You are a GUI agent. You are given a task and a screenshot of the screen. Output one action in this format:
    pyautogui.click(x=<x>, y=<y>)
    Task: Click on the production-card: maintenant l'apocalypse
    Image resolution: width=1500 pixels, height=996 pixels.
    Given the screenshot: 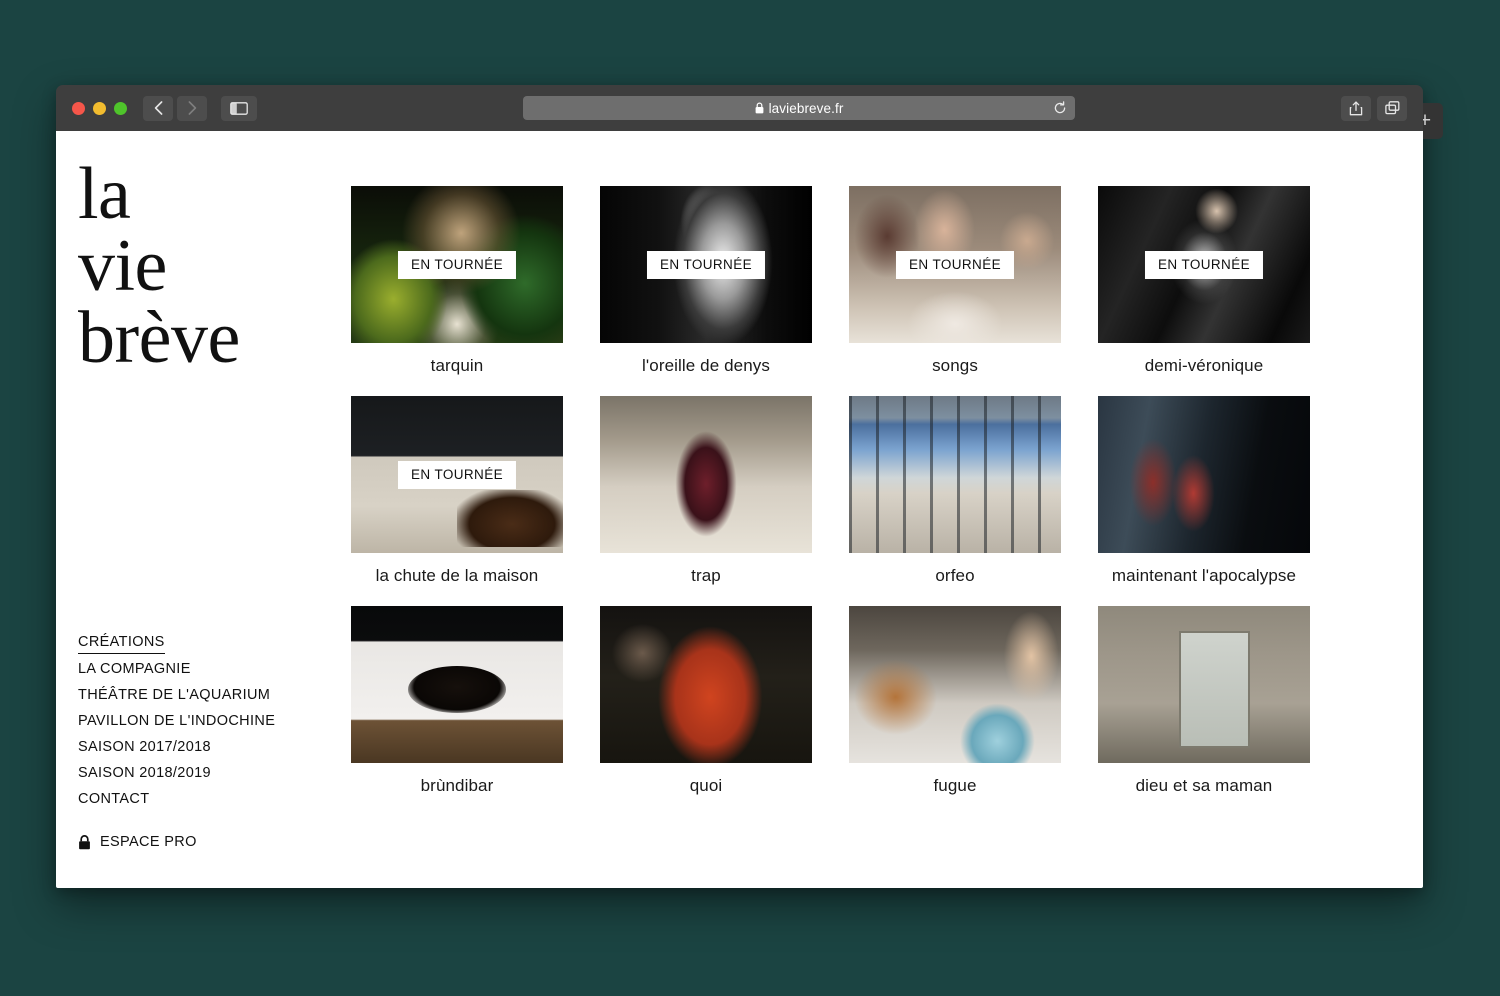 What is the action you would take?
    pyautogui.click(x=1204, y=491)
    